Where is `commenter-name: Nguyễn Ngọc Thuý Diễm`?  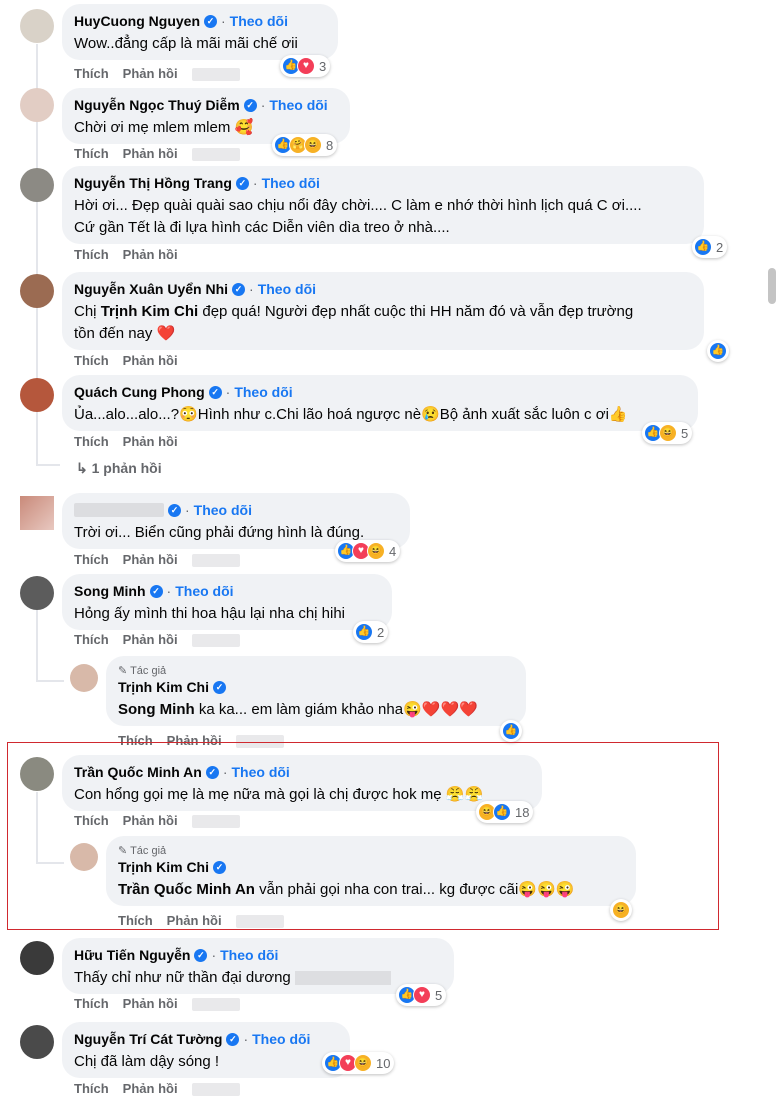
commenter-name: Nguyễn Ngọc Thuý Diễm is located at coordinates (157, 105).